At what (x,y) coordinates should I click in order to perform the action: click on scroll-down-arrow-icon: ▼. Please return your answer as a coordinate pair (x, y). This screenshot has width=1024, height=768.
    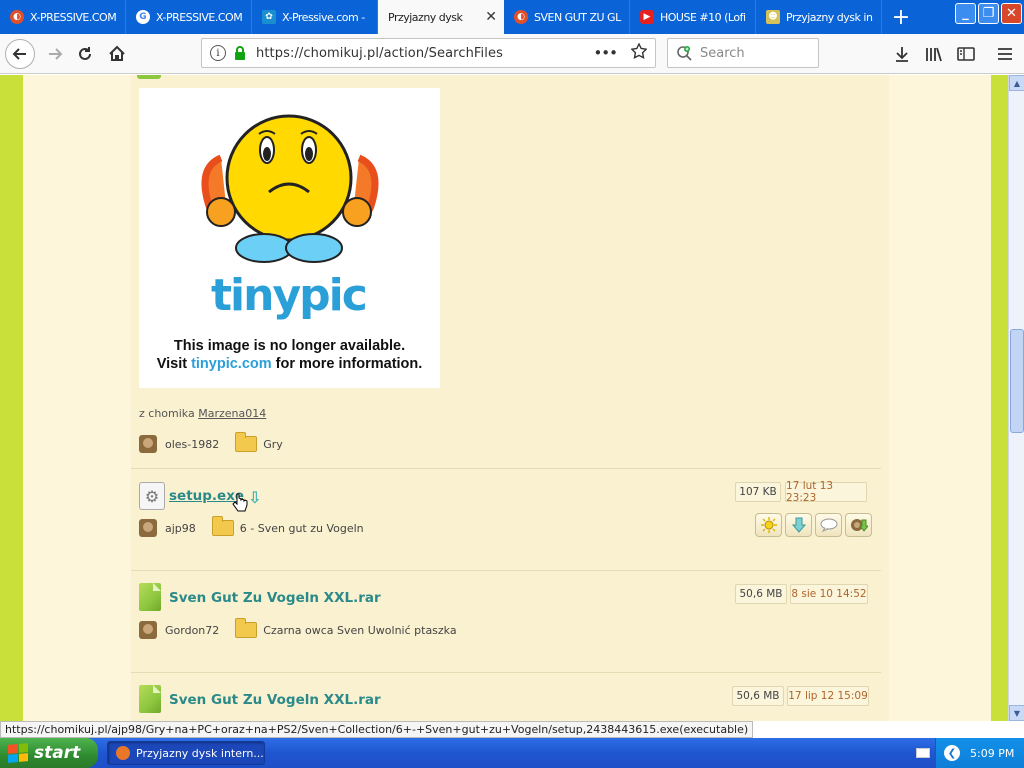
    Looking at the image, I should click on (1016, 713).